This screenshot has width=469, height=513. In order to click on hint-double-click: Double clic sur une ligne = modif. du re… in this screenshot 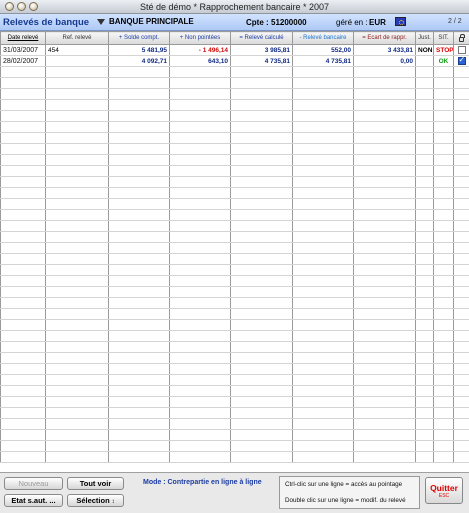, I will do `click(345, 500)`.